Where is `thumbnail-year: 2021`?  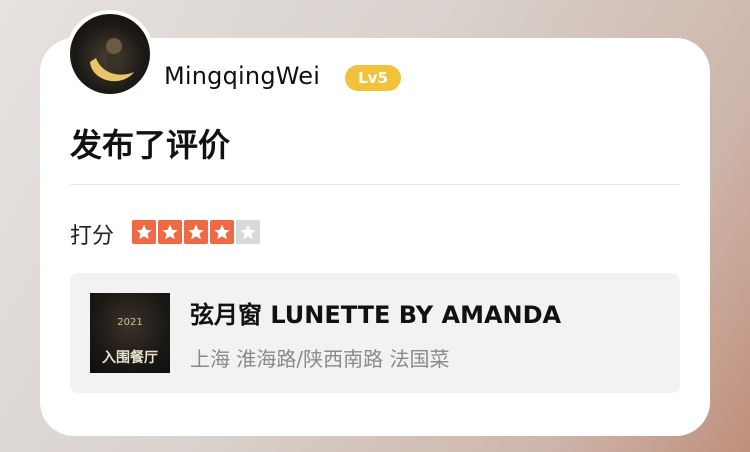 thumbnail-year: 2021 is located at coordinates (130, 322).